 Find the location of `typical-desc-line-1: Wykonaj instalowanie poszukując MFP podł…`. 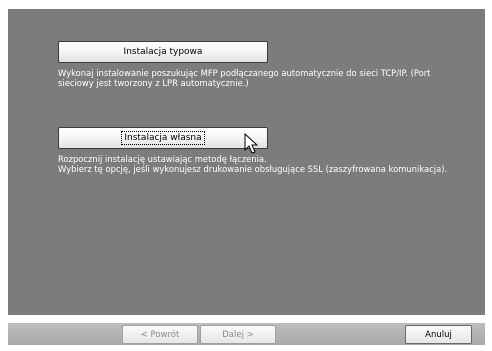

typical-desc-line-1: Wykonaj instalowanie poszukując MFP podł… is located at coordinates (244, 73).